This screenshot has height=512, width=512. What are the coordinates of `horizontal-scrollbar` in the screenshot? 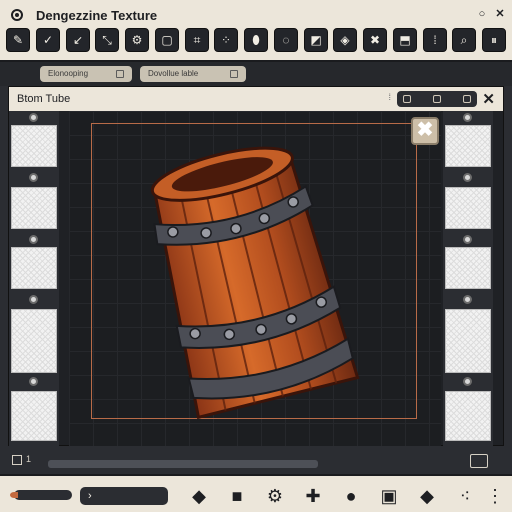 It's located at (183, 464).